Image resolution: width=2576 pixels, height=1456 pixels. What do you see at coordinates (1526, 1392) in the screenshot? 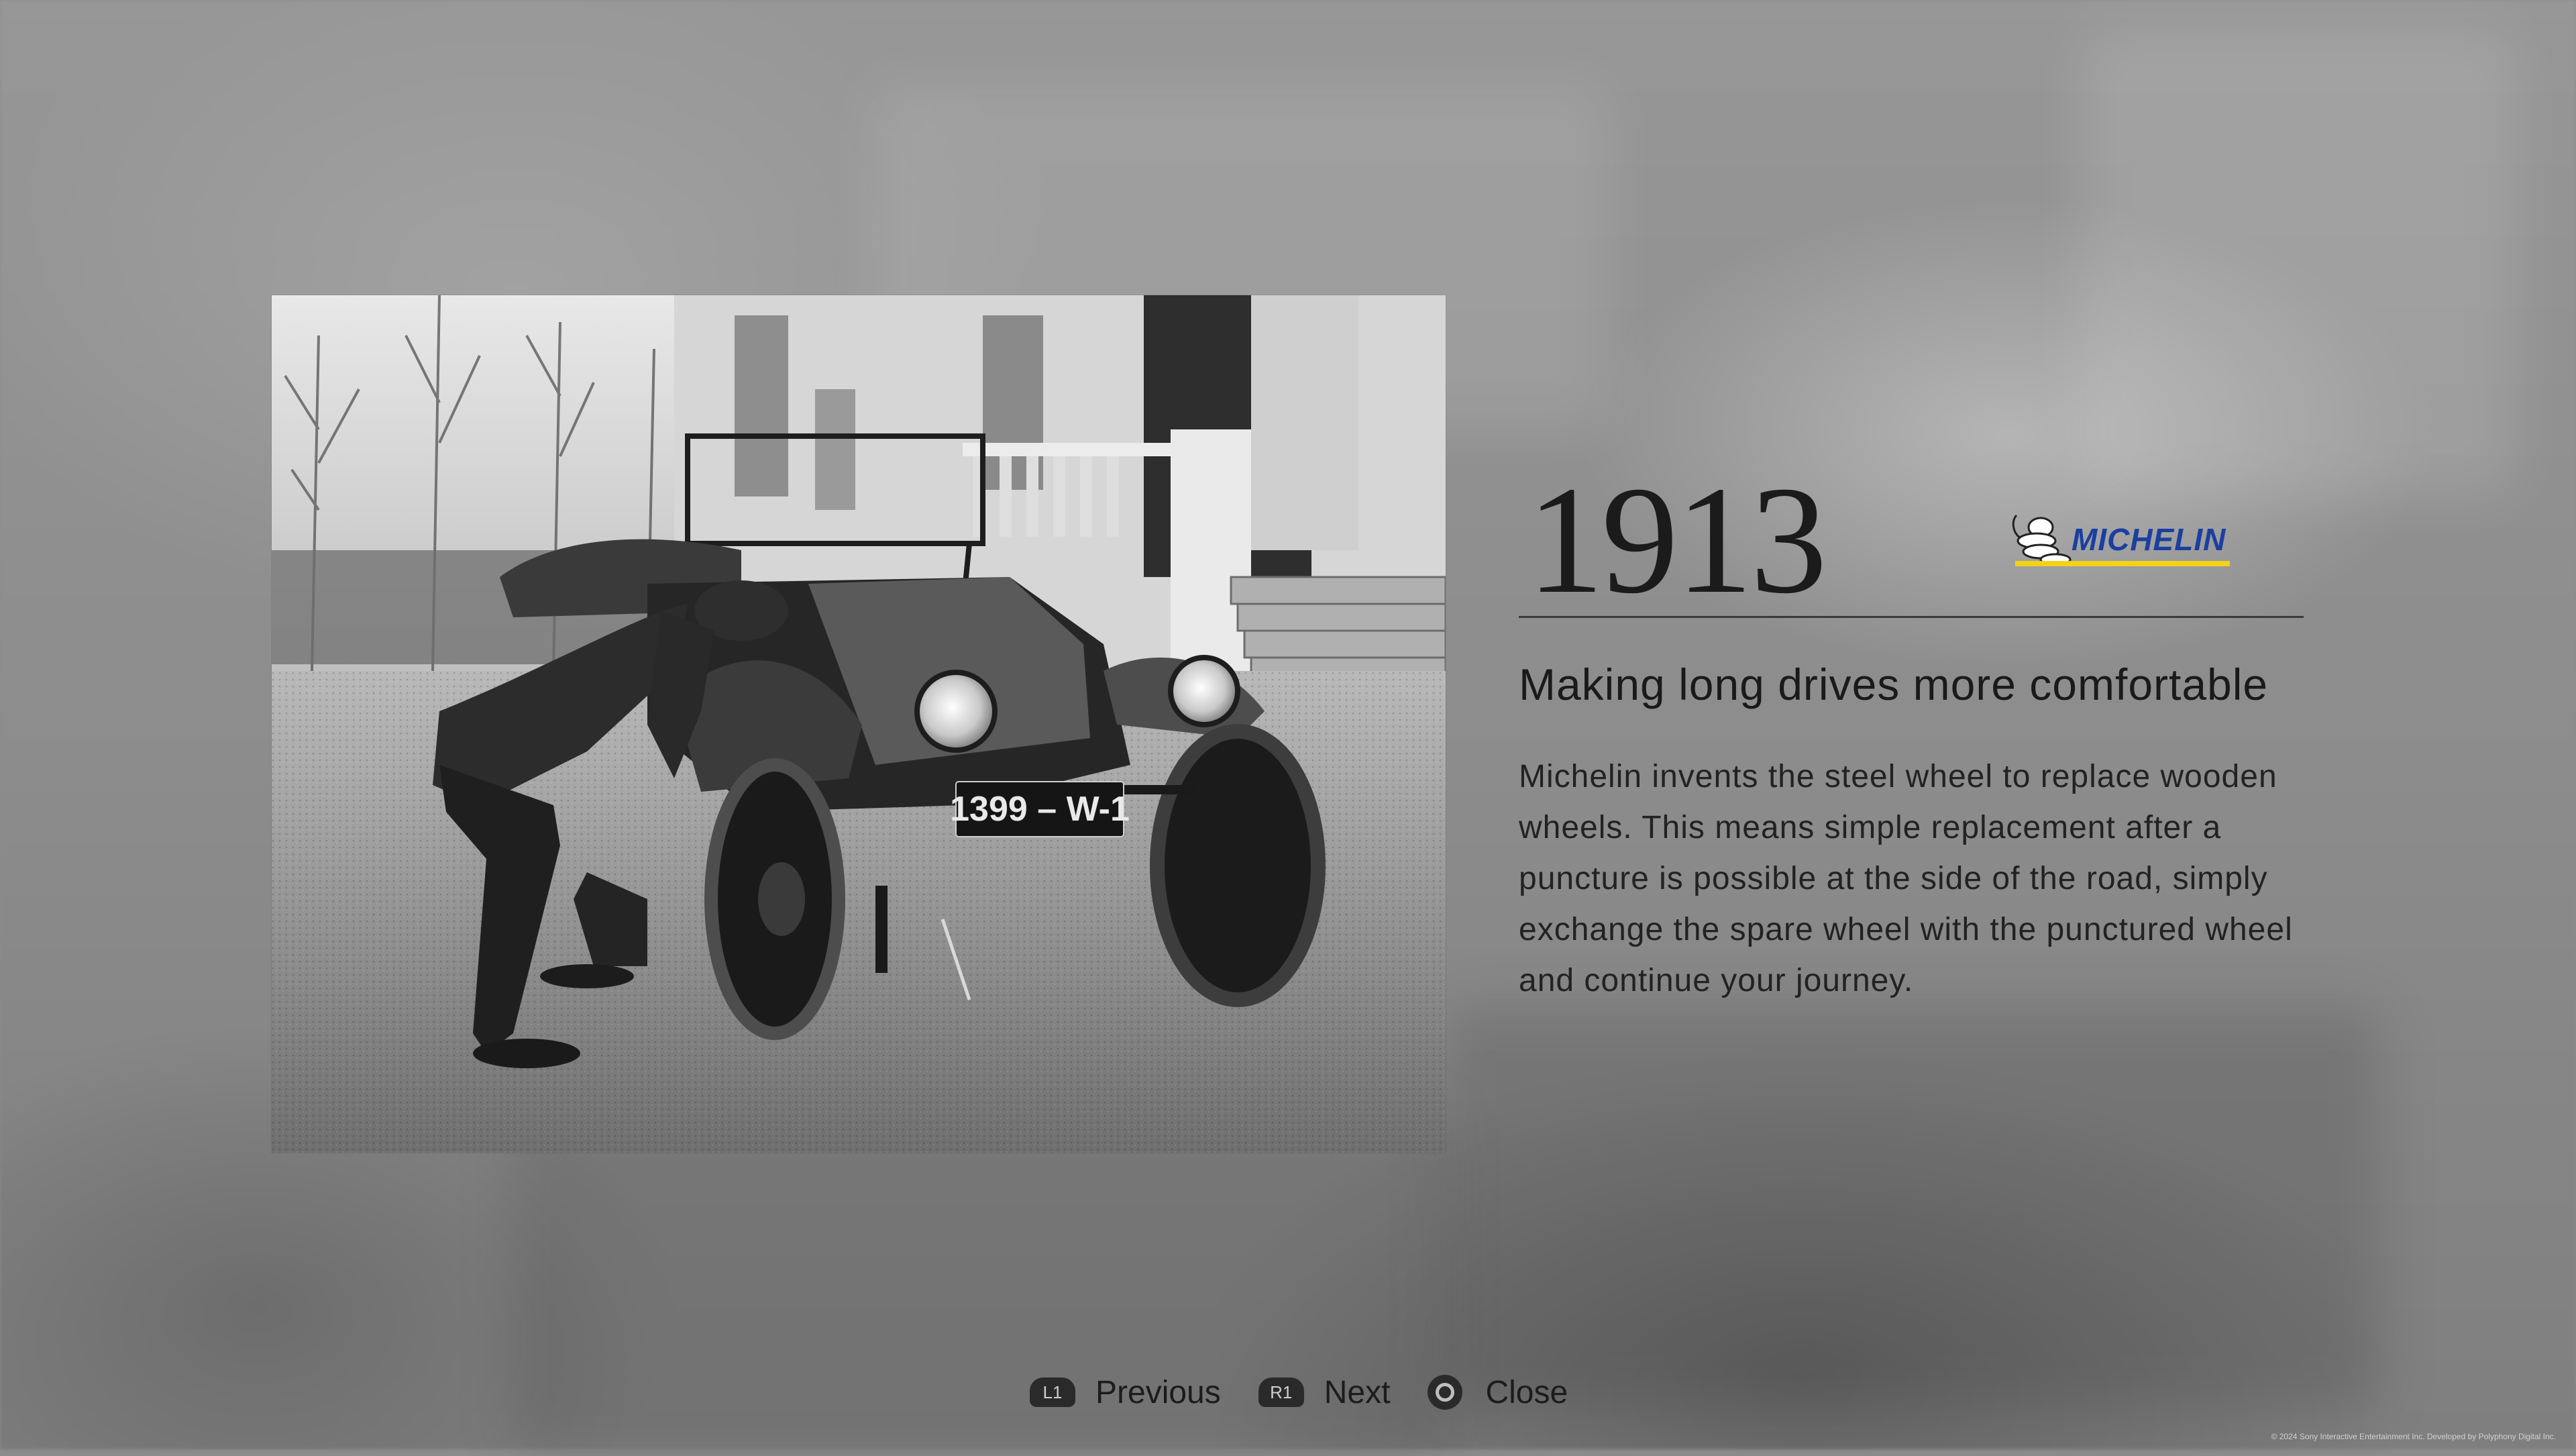
I see `close-label: Close` at bounding box center [1526, 1392].